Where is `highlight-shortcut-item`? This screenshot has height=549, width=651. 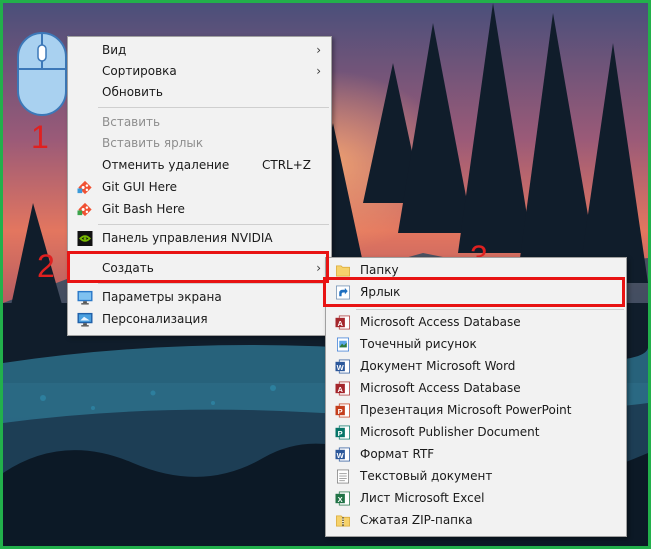 highlight-shortcut-item is located at coordinates (474, 292).